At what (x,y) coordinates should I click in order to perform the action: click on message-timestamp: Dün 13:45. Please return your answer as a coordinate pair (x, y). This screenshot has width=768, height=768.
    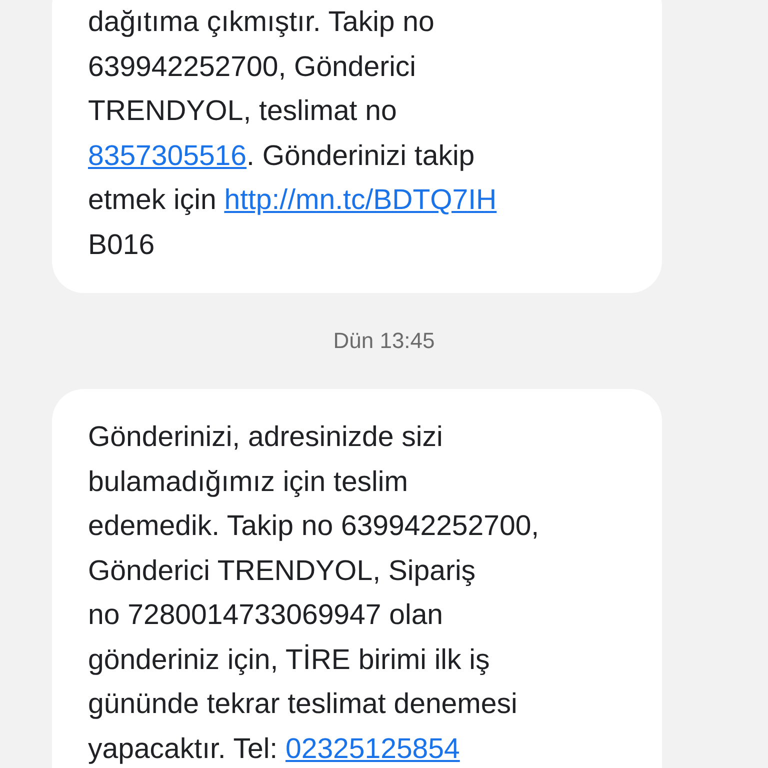
    Looking at the image, I should click on (384, 341).